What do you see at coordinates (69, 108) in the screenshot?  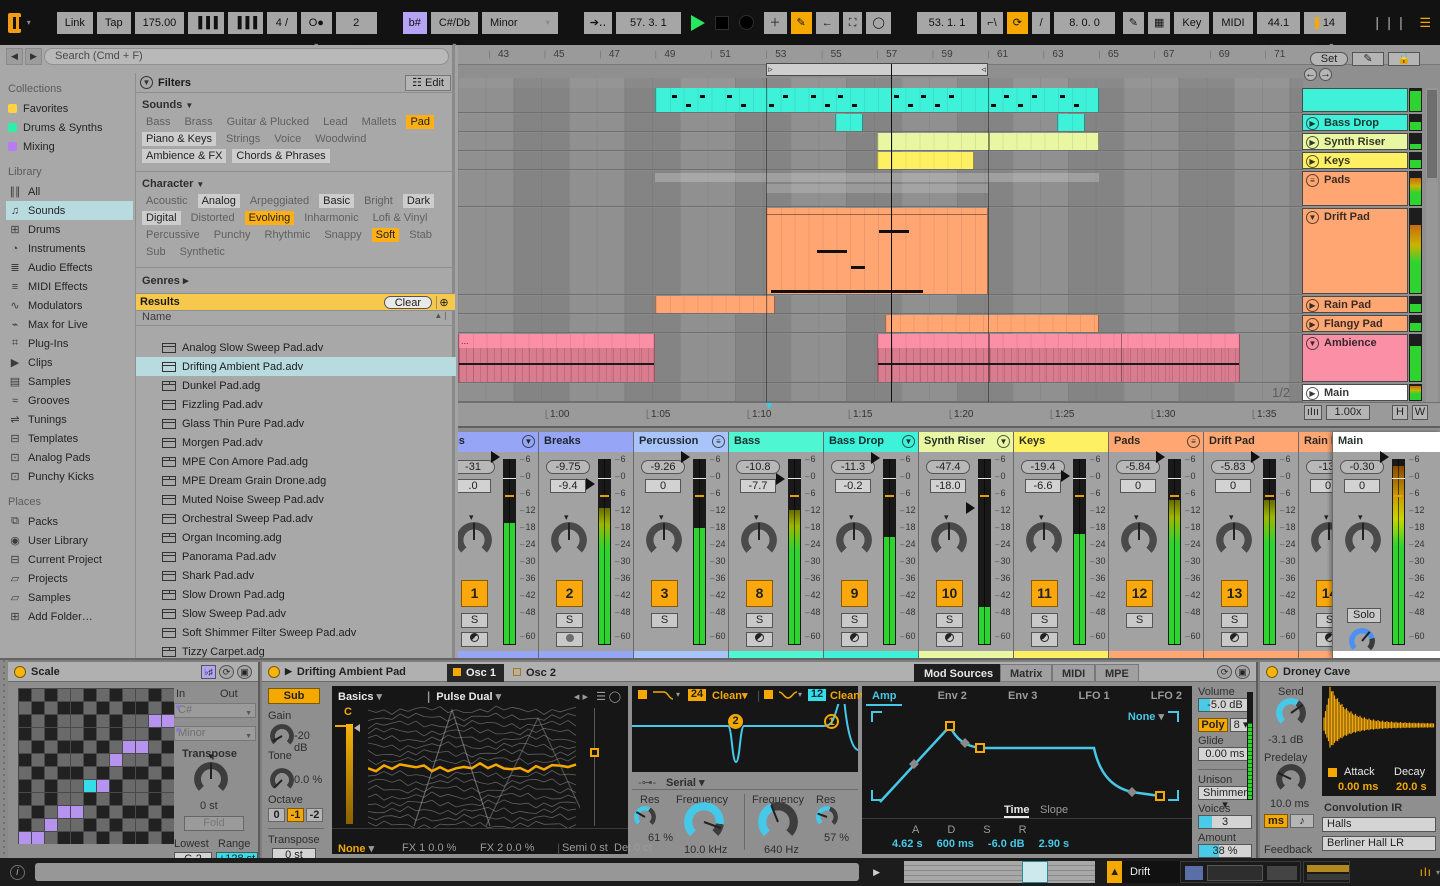 I see `sidebar-item-favorites: Favorites` at bounding box center [69, 108].